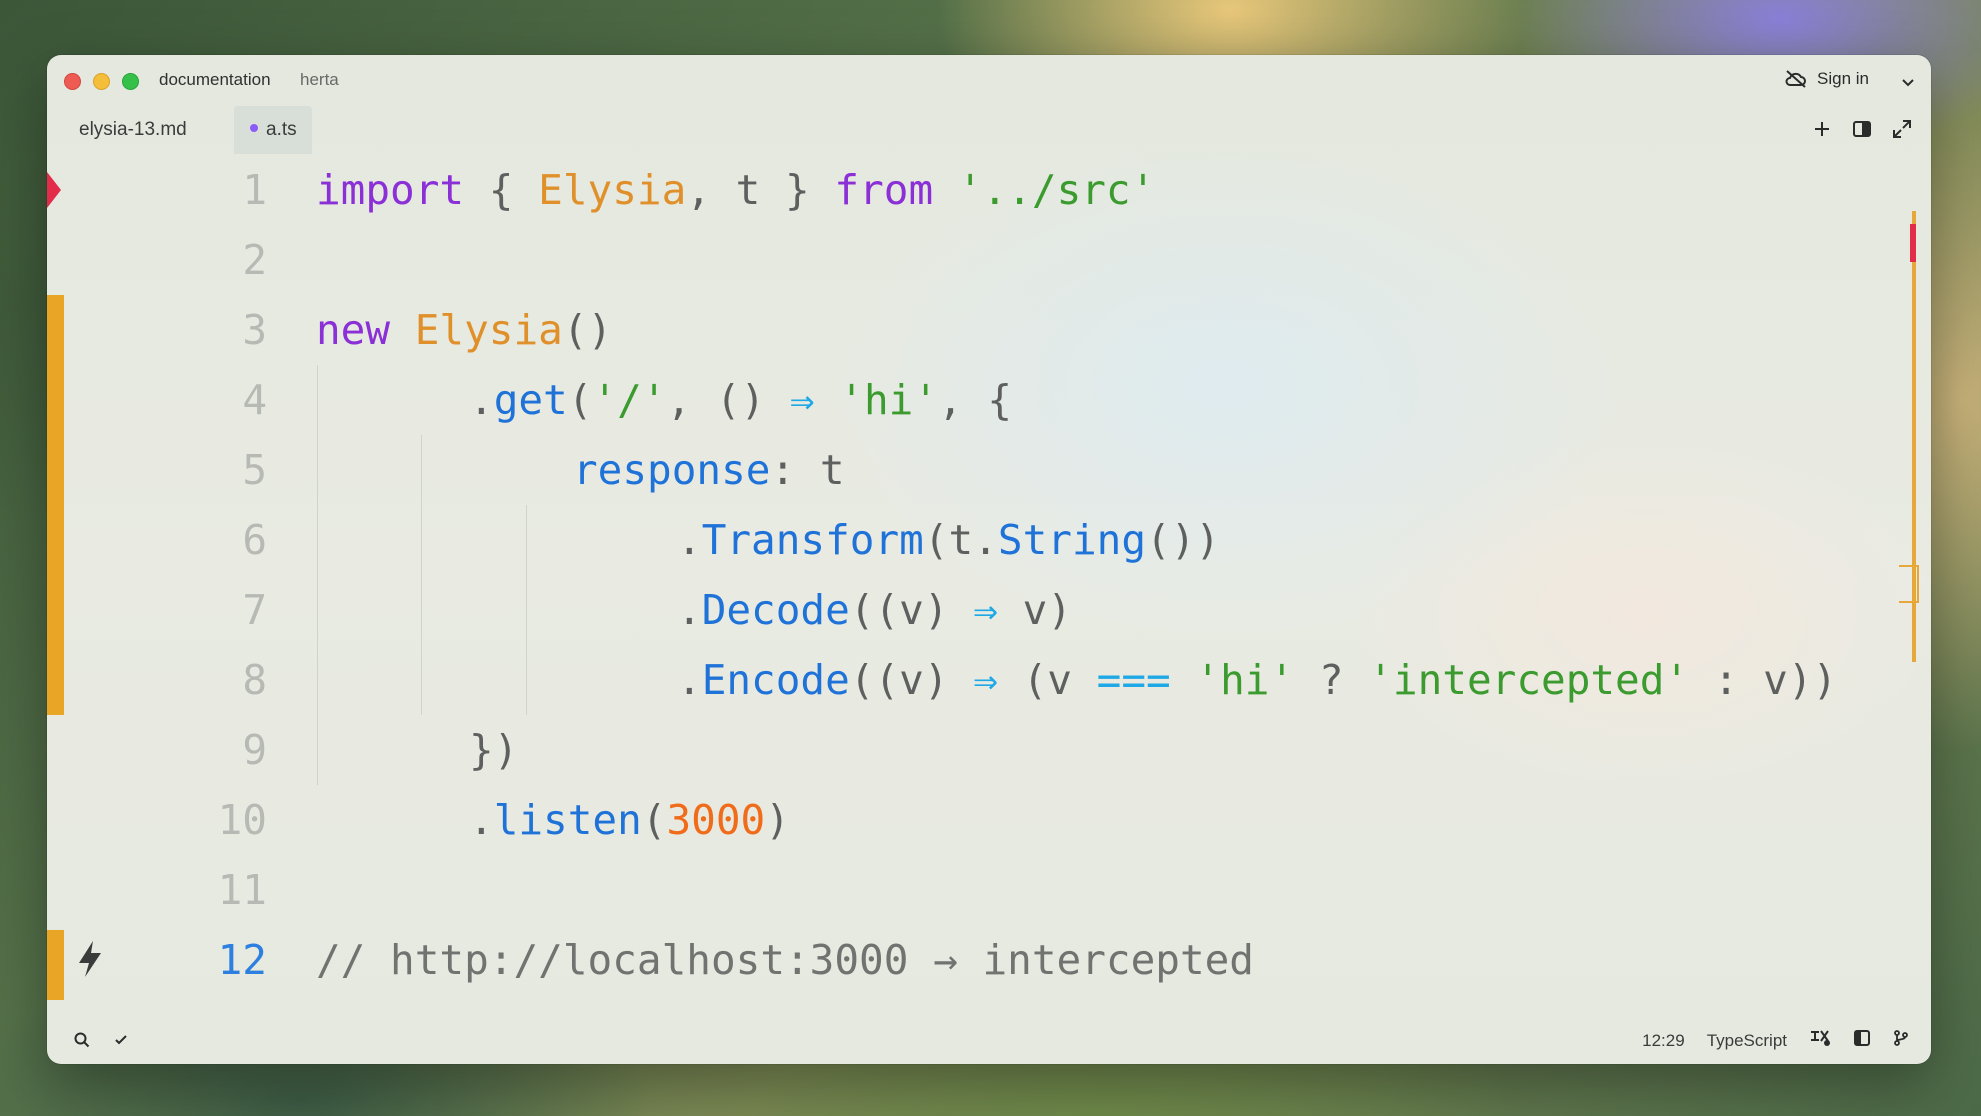  What do you see at coordinates (82, 1042) in the screenshot?
I see `search-icon` at bounding box center [82, 1042].